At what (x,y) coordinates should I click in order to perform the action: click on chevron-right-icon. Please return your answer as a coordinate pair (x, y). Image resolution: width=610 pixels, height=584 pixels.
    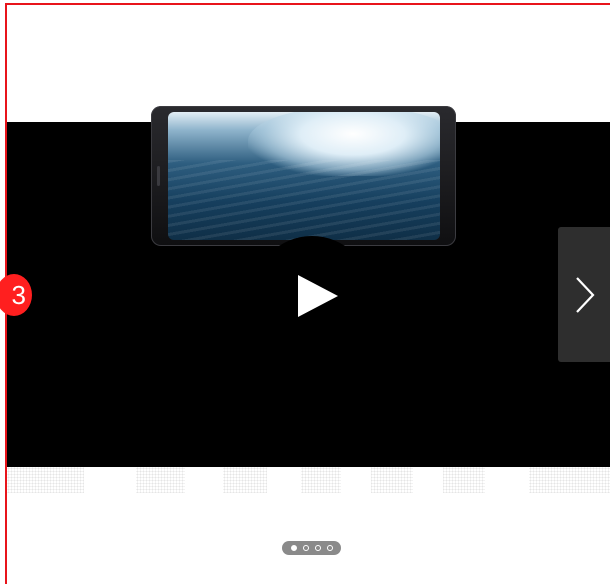
    Looking at the image, I should click on (585, 295).